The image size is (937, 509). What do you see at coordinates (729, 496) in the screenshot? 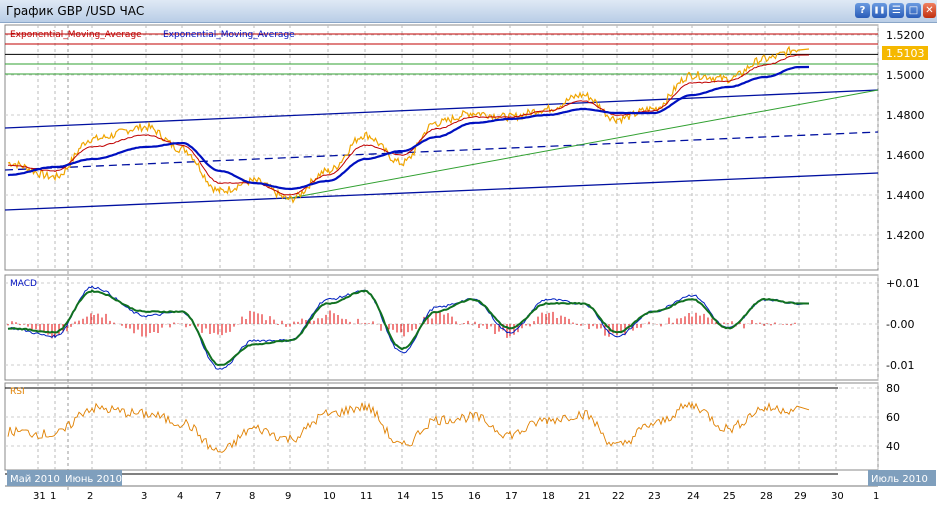
I see `x-tick-label: 25` at bounding box center [729, 496].